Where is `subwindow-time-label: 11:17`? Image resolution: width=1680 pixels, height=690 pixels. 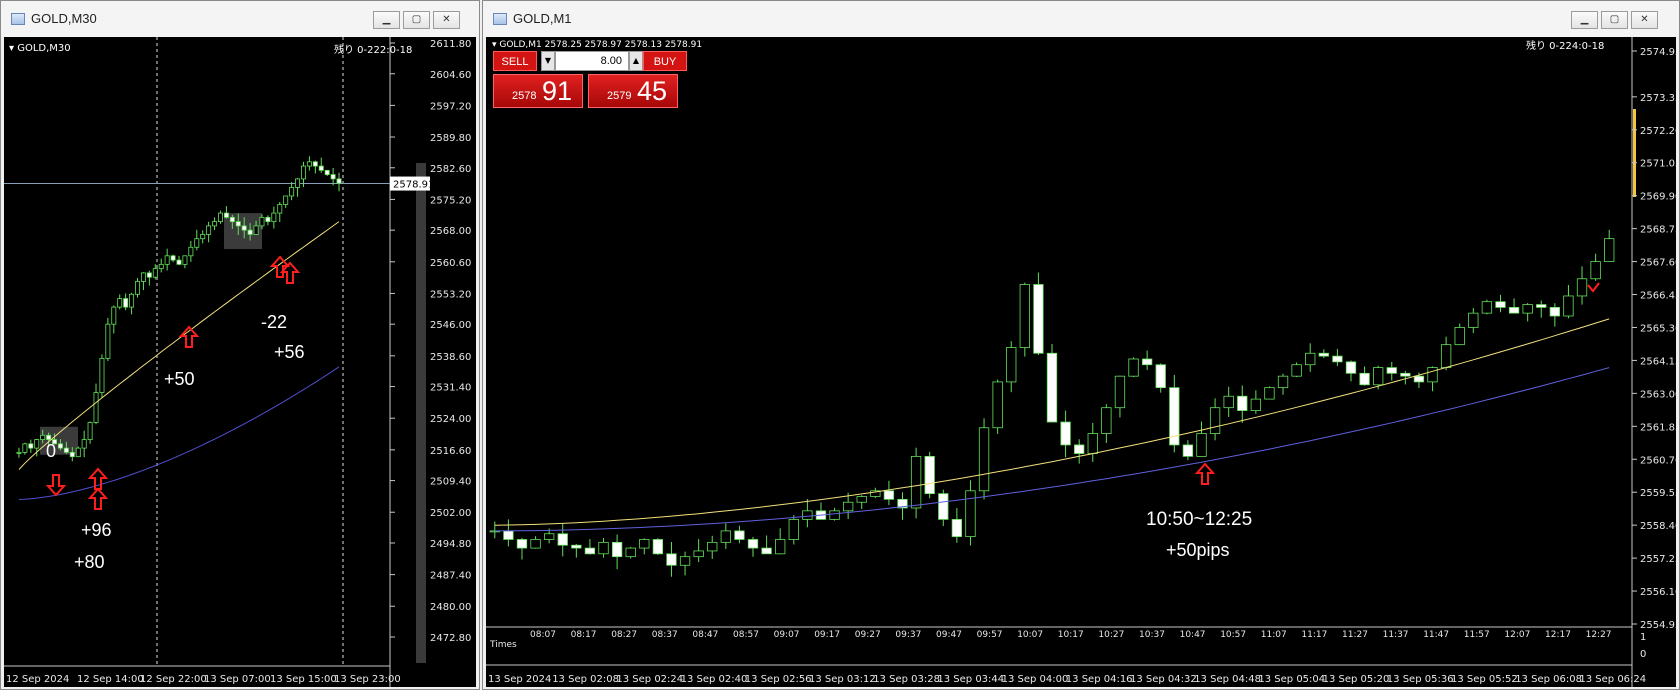
subwindow-time-label: 11:17 is located at coordinates (1314, 635).